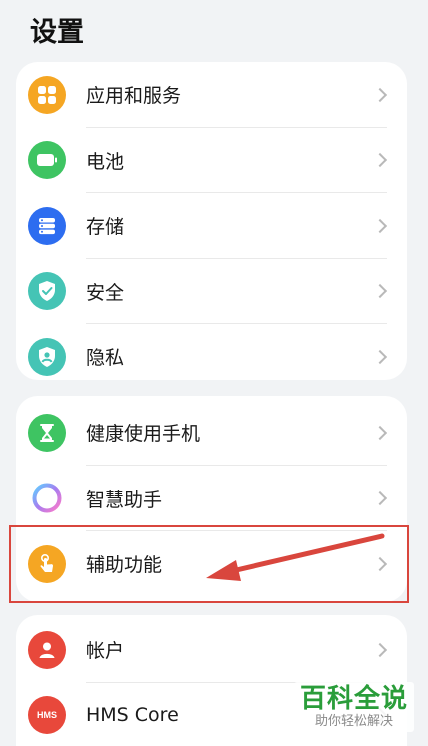 Image resolution: width=428 pixels, height=746 pixels. What do you see at coordinates (105, 161) in the screenshot?
I see `settings-item-label: 电池` at bounding box center [105, 161].